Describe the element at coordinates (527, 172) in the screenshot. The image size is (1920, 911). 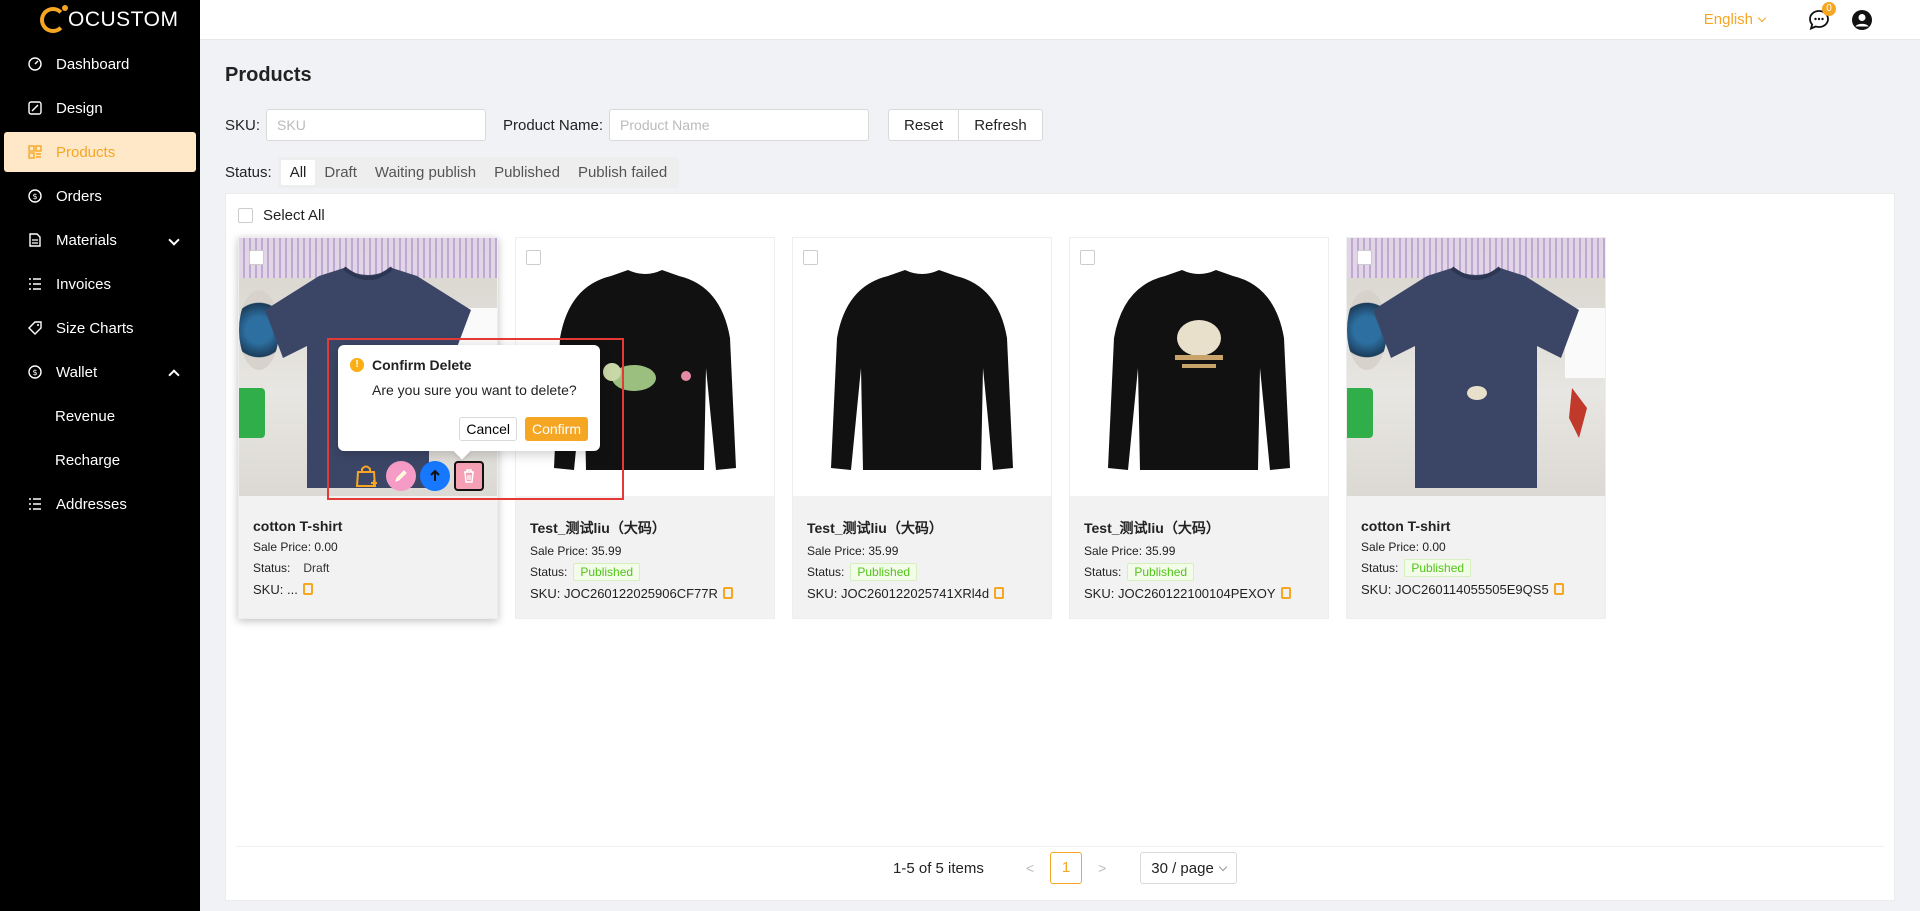
I see `status-option-published: Published` at that location.